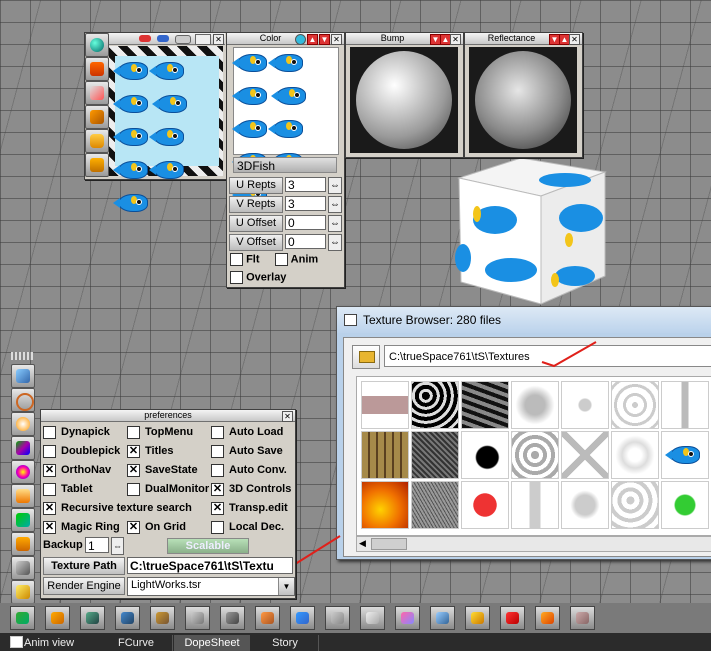 The height and width of the screenshot is (651, 711). I want to click on cube-icon, so click(197, 618).